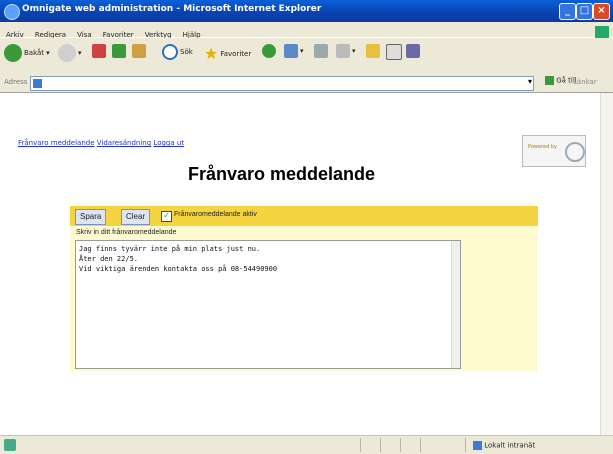  I want to click on folder-button, so click(373, 51).